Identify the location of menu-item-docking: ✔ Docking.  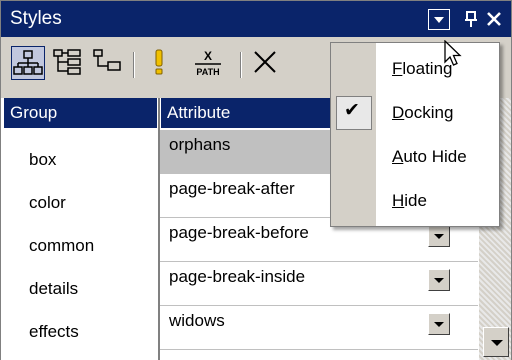
(415, 113).